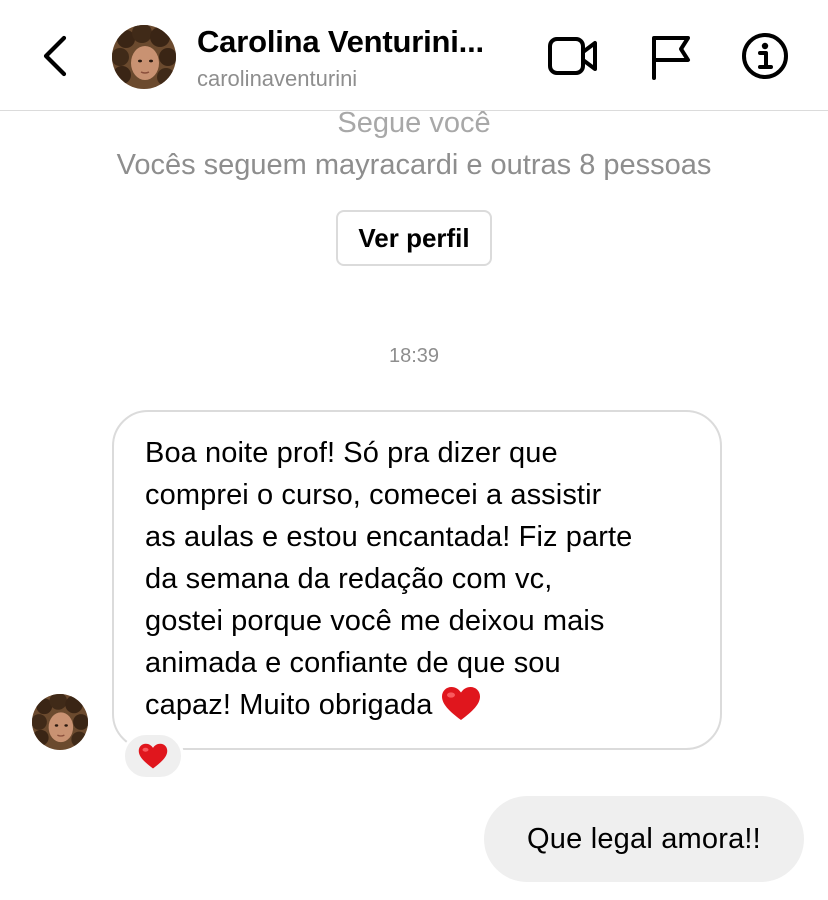 This screenshot has height=900, width=828. I want to click on contact-username: carolinaventurini, so click(277, 79).